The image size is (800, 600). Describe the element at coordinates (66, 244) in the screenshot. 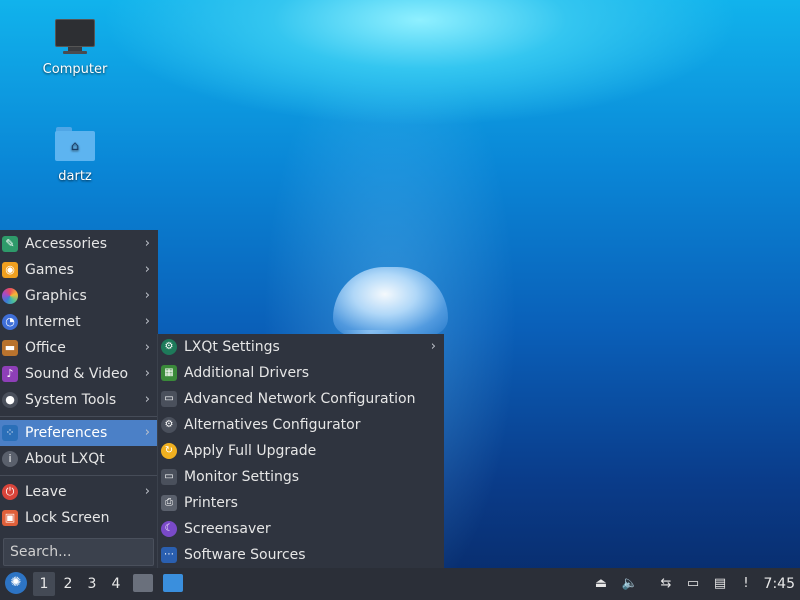

I see `menu-item-label: Accessories` at that location.